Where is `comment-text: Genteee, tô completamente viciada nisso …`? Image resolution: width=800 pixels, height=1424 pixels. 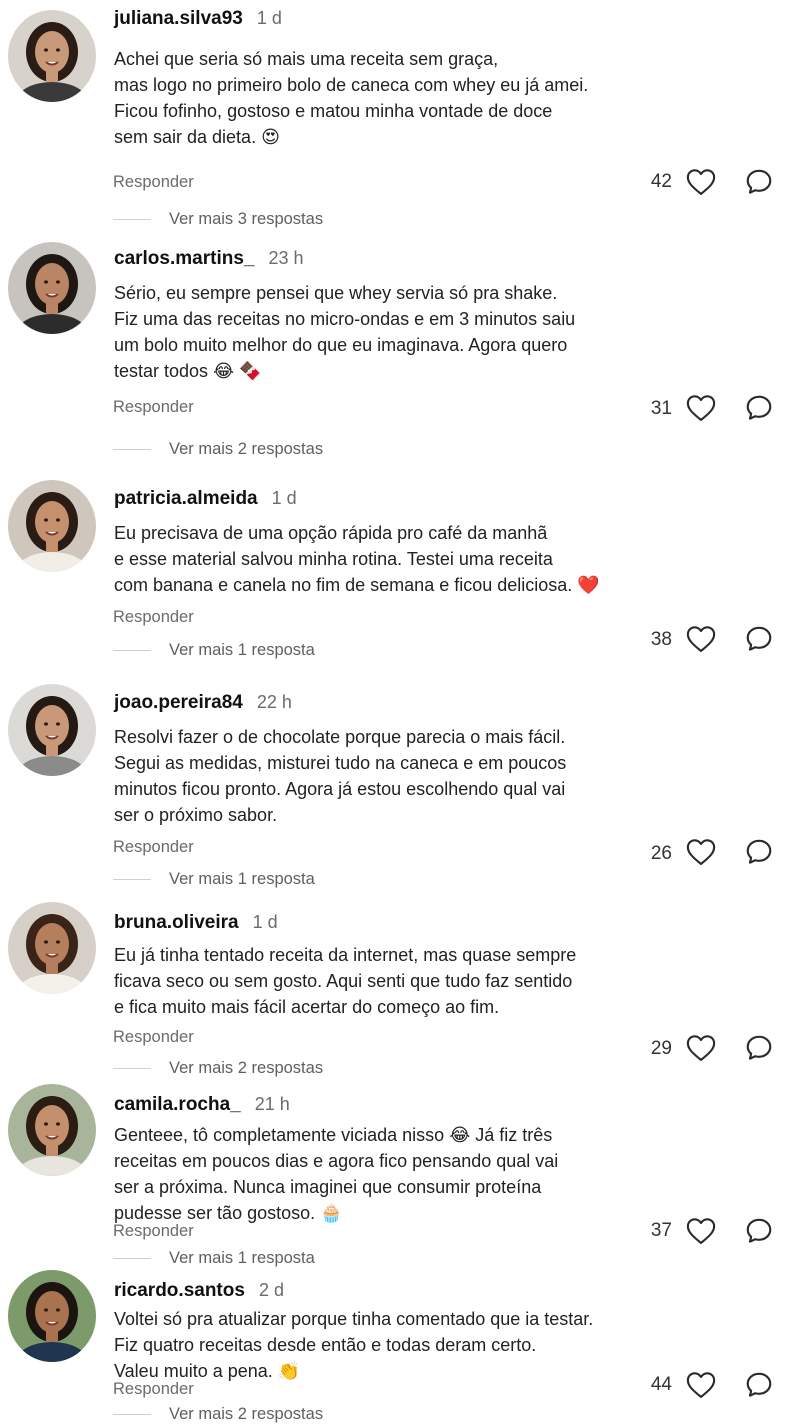
comment-text: Genteee, tô completamente viciada nisso … is located at coordinates (379, 1174).